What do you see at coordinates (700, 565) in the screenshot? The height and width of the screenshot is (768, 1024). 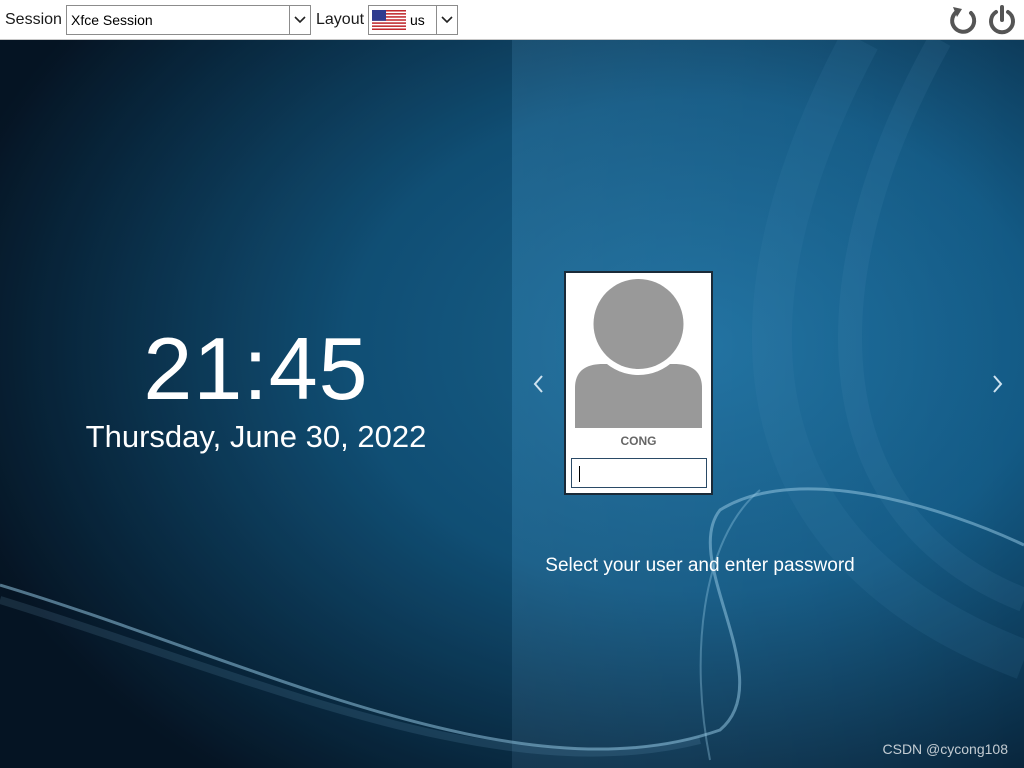 I see `login-hint: Select your user and enter password` at bounding box center [700, 565].